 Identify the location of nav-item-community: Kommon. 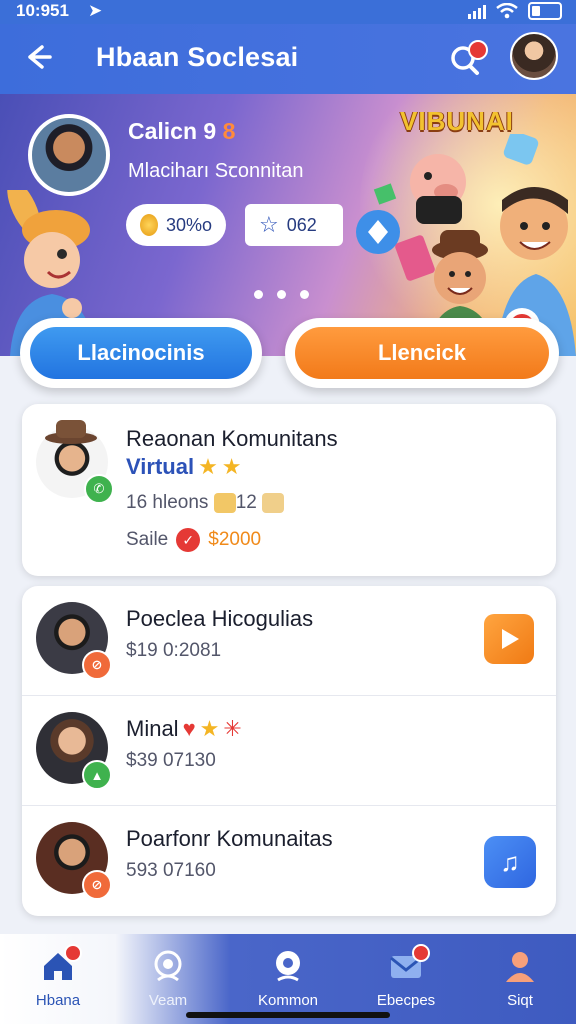
(288, 978).